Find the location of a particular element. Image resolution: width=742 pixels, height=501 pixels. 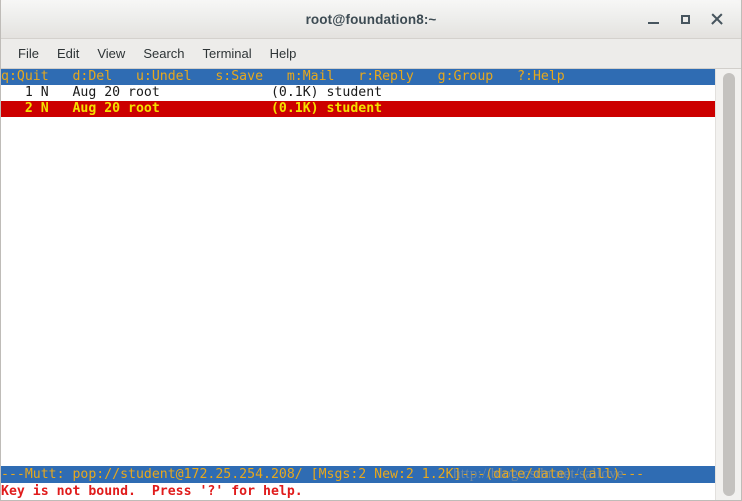

menu-bar: File Edit View Search Terminal Help is located at coordinates (371, 54).